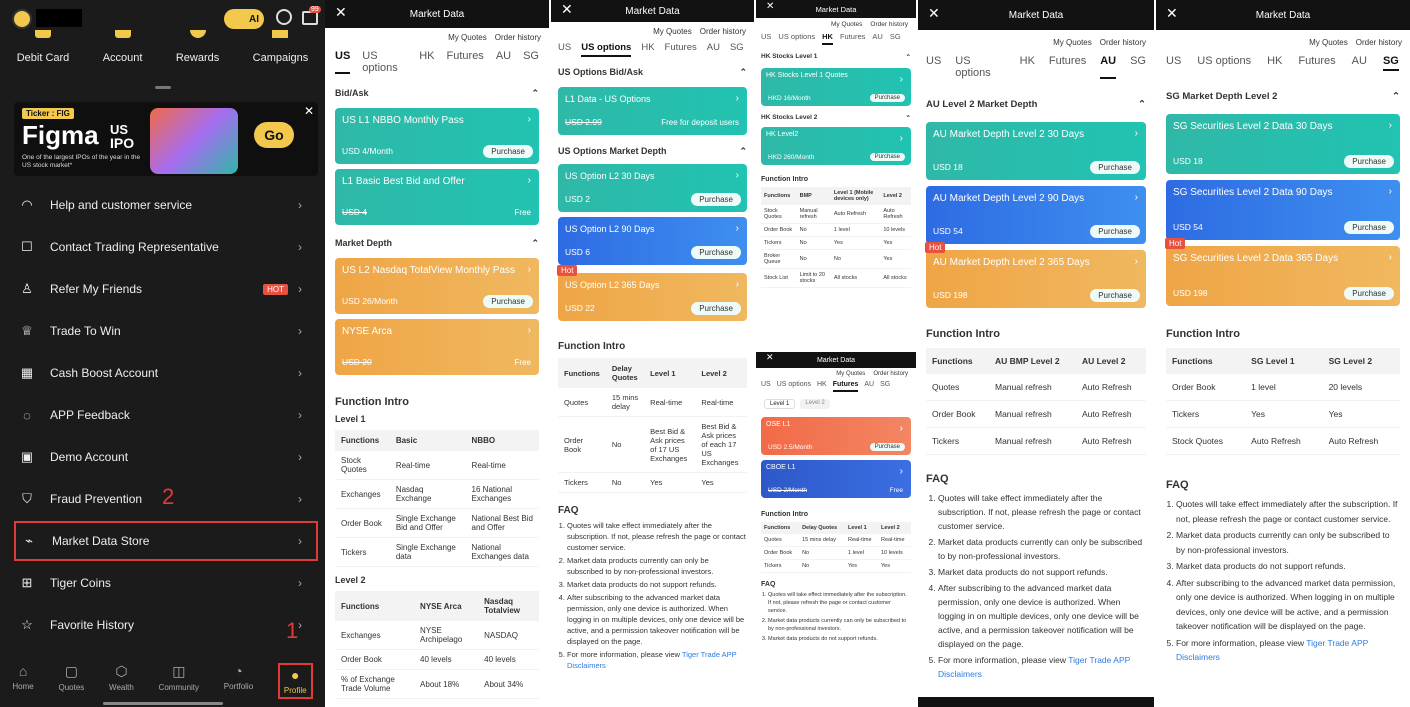  Describe the element at coordinates (780, 404) in the screenshot. I see `subtab-level-1: Level 1` at that location.